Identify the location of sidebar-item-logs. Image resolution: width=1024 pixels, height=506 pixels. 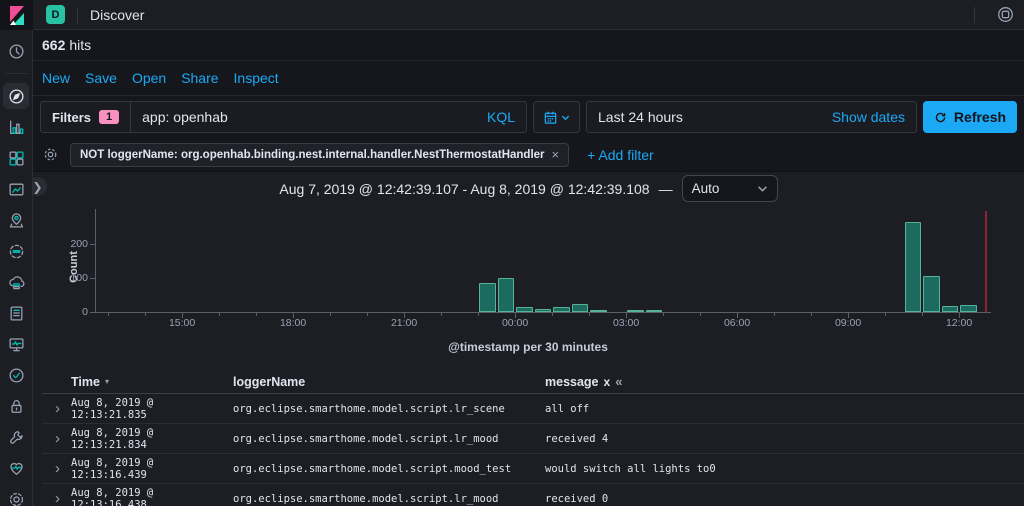
(16, 313).